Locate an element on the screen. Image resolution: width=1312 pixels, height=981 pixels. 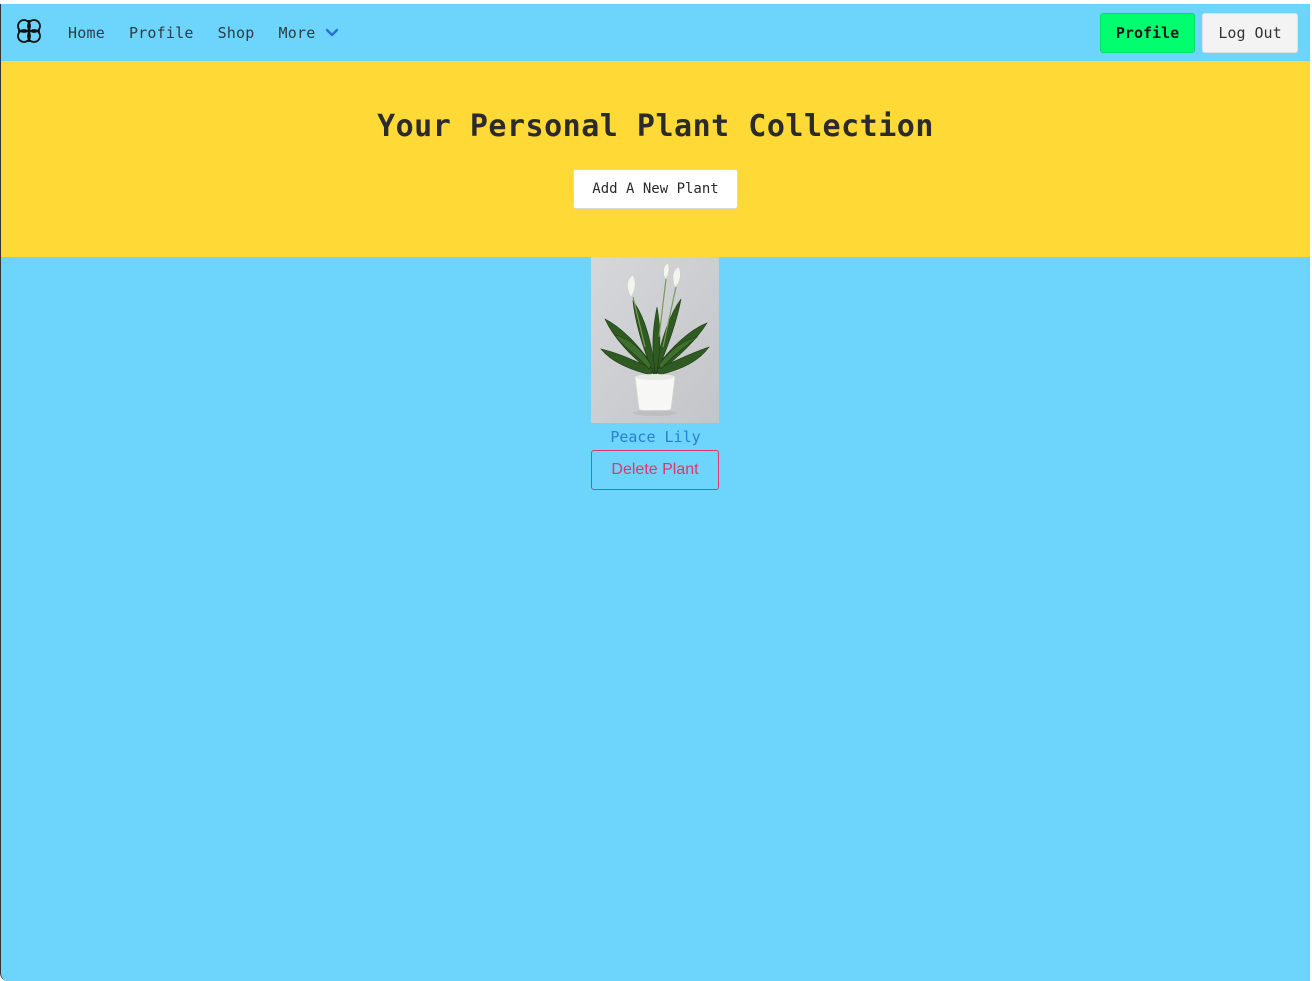
chevron-down-icon is located at coordinates (332, 32).